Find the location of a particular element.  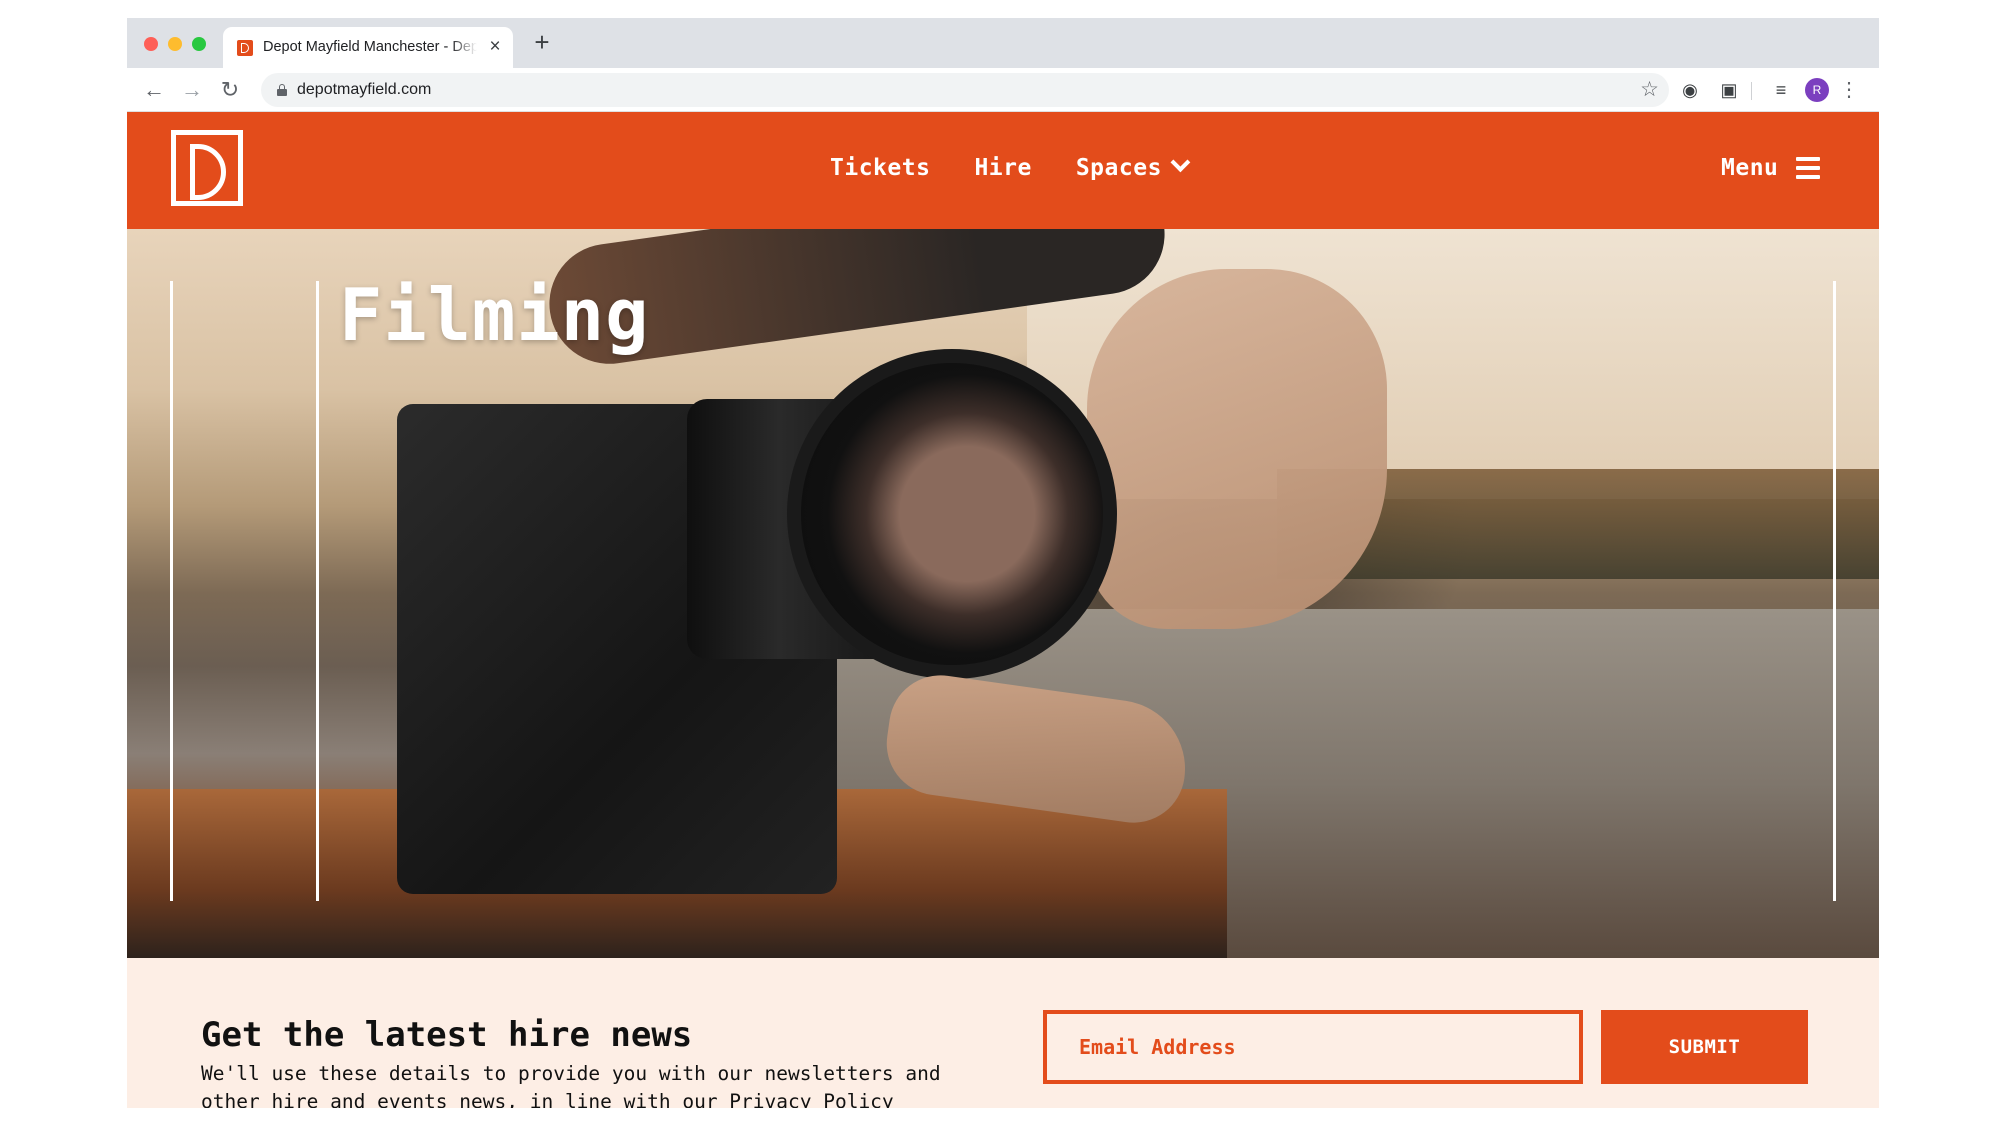

tab-close-button: × is located at coordinates (495, 47).